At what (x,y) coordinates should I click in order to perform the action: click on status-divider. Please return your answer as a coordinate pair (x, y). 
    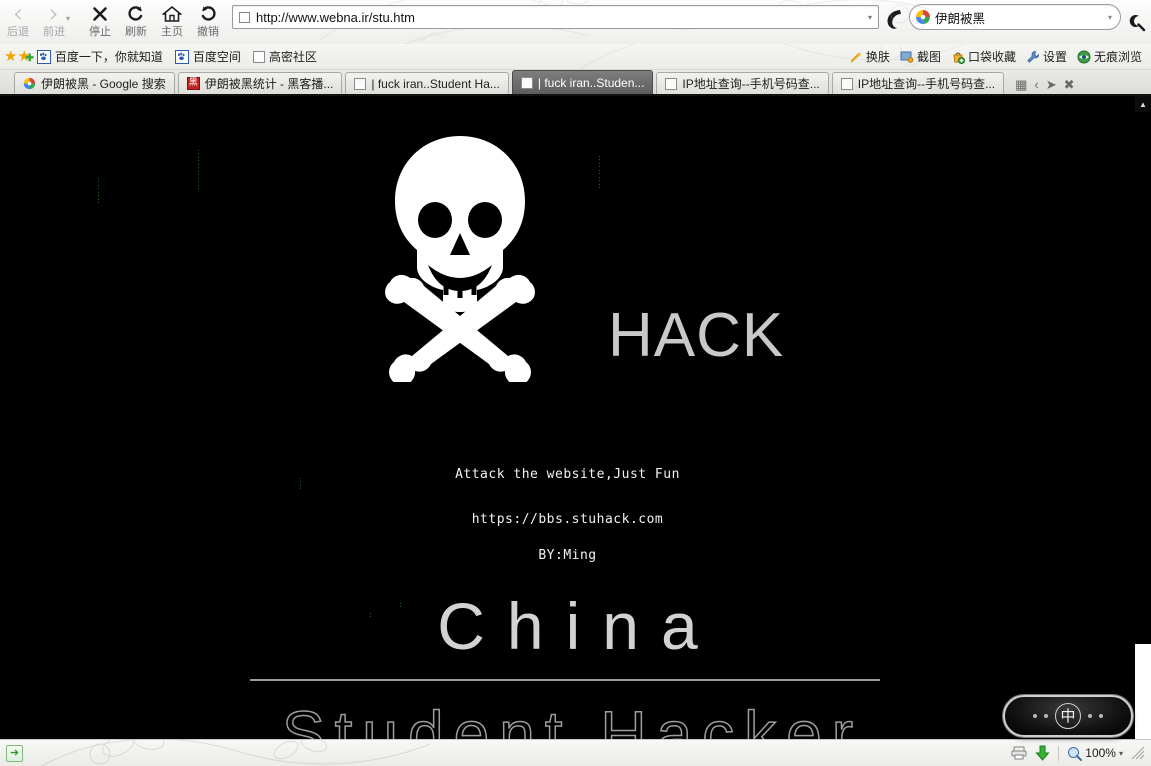
    Looking at the image, I should click on (1059, 753).